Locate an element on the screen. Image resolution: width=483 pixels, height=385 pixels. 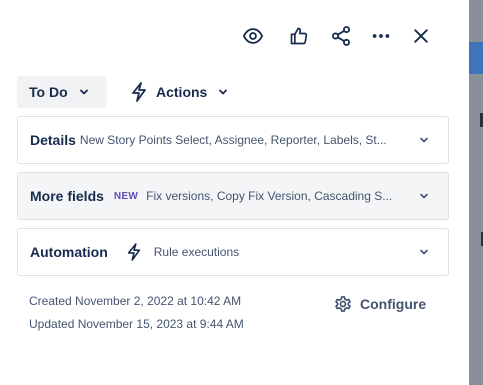
thumbs-up-icon is located at coordinates (299, 36).